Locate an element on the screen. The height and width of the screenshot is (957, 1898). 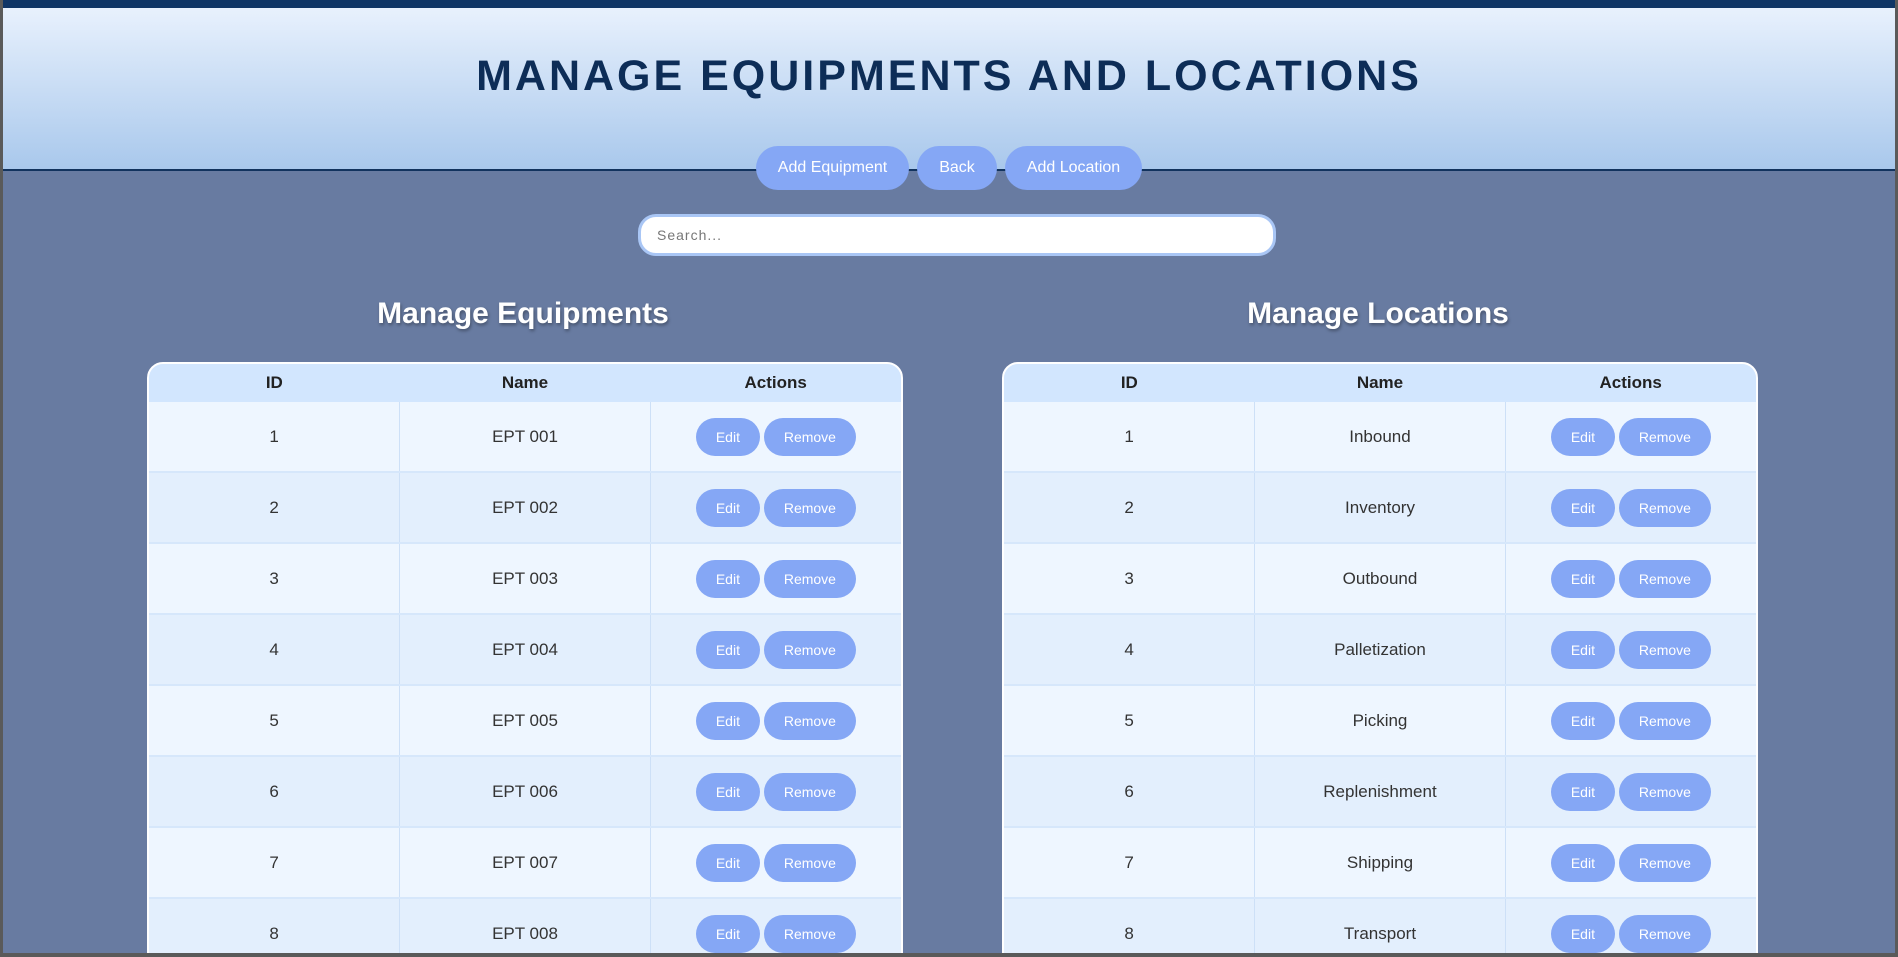
row-name: EPT 002 is located at coordinates (525, 508).